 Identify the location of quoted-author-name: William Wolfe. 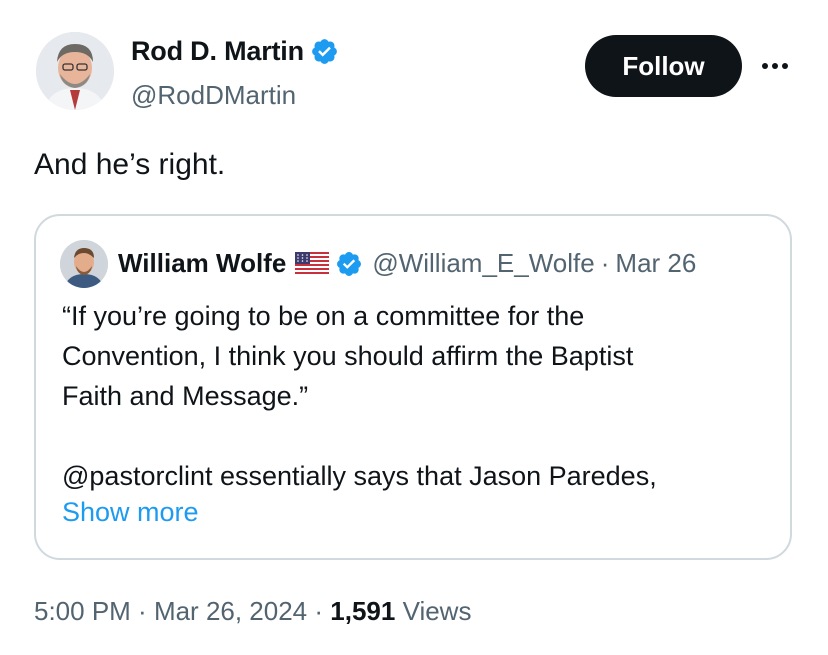
(202, 263).